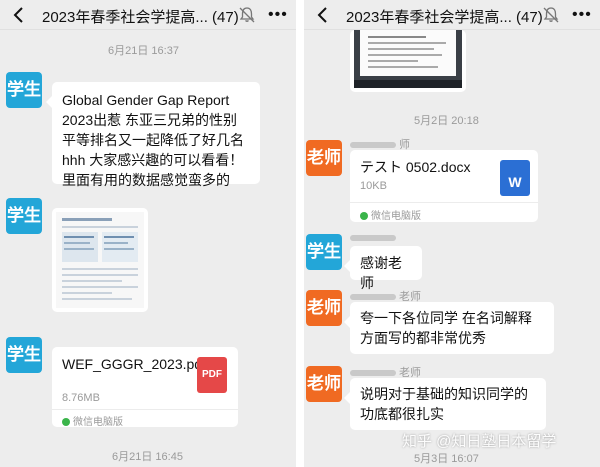 The width and height of the screenshot is (600, 467). I want to click on file-size: 10KB, so click(373, 186).